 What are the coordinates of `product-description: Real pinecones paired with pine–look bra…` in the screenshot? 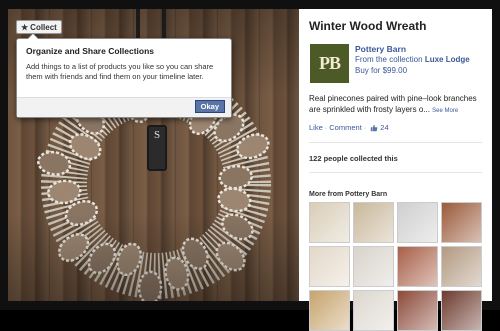 It's located at (398, 105).